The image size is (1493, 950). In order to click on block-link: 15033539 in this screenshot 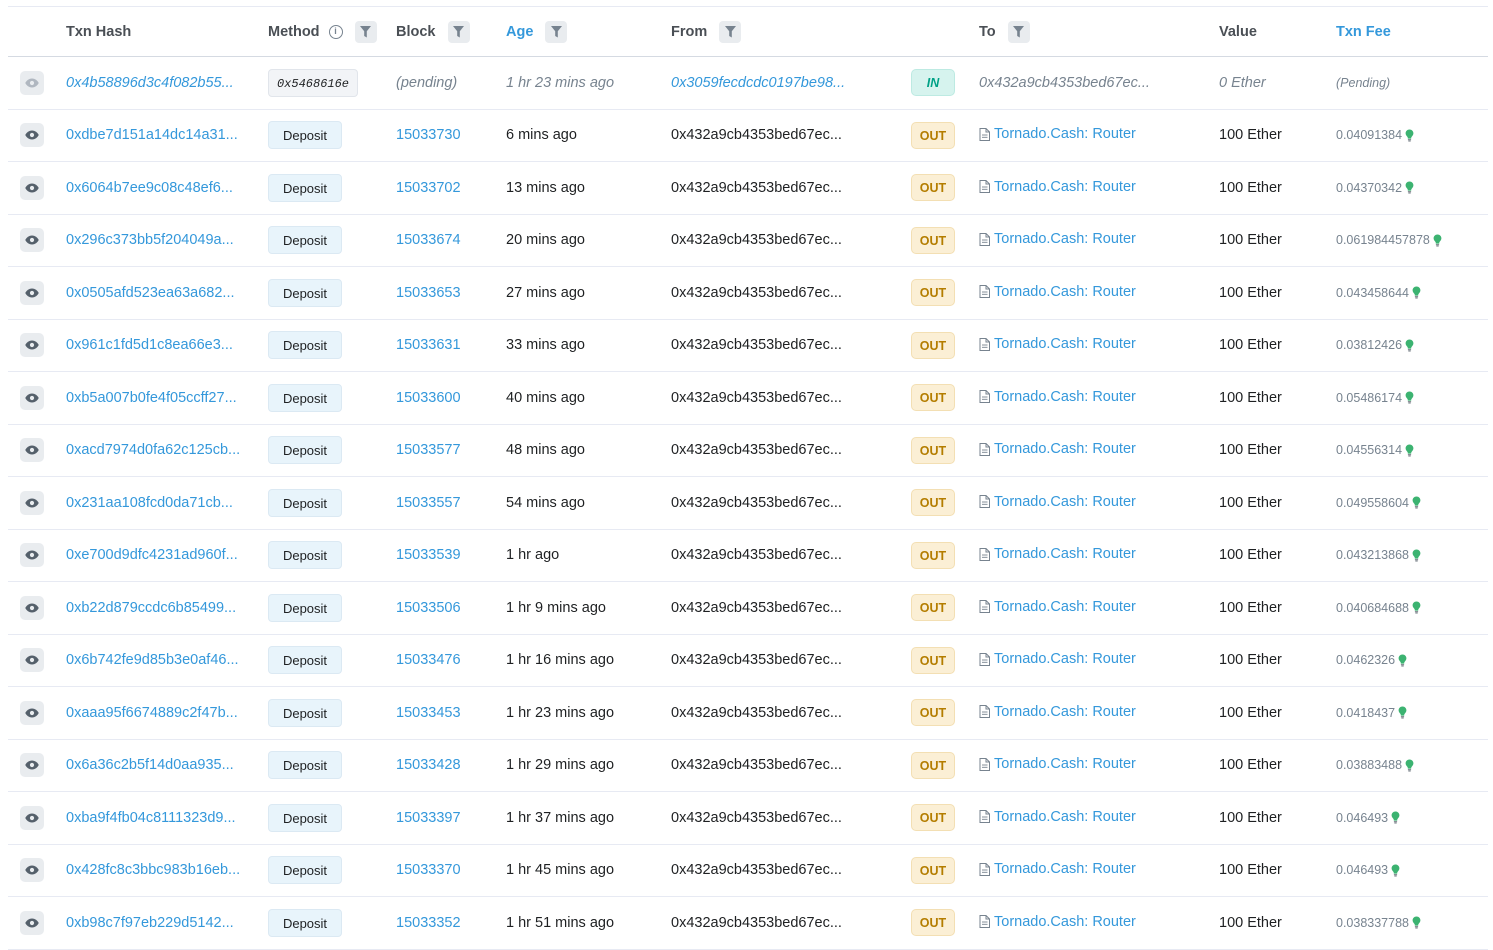, I will do `click(428, 555)`.